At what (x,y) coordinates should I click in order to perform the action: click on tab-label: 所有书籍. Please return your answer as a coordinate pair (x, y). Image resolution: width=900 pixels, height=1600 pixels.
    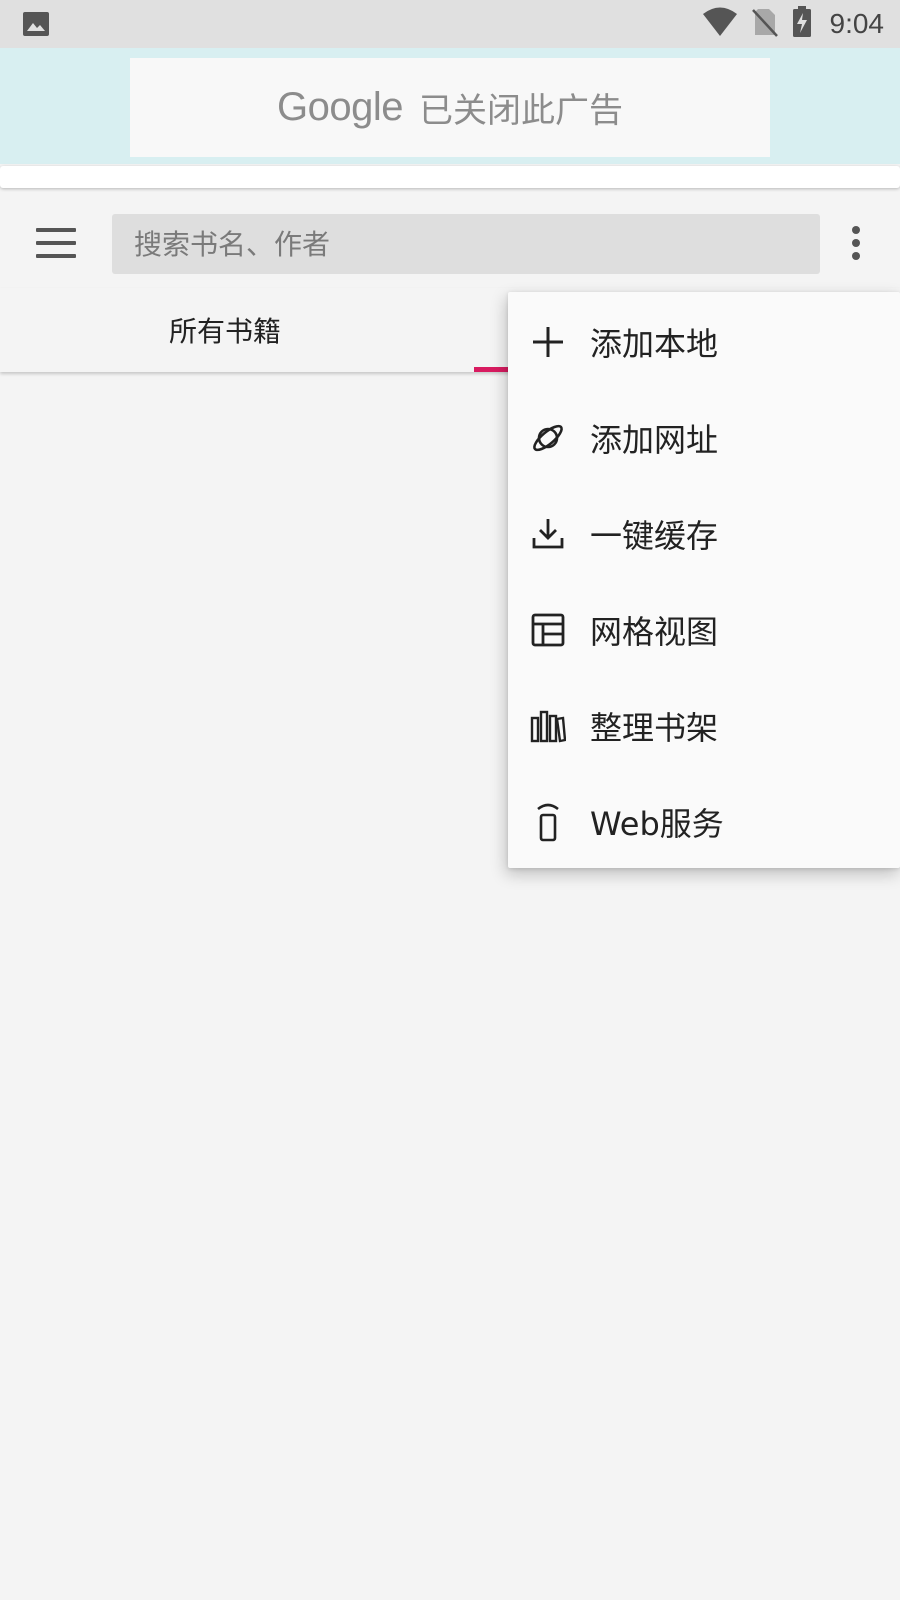
    Looking at the image, I should click on (224, 331).